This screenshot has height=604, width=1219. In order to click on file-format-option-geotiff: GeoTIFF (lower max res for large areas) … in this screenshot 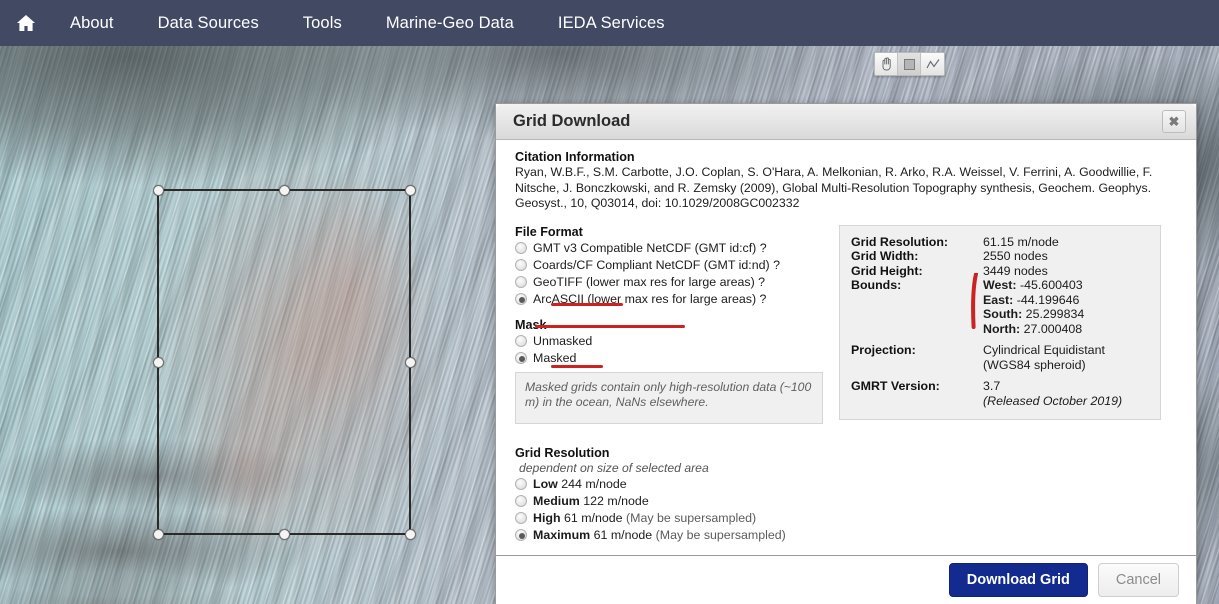, I will do `click(671, 282)`.